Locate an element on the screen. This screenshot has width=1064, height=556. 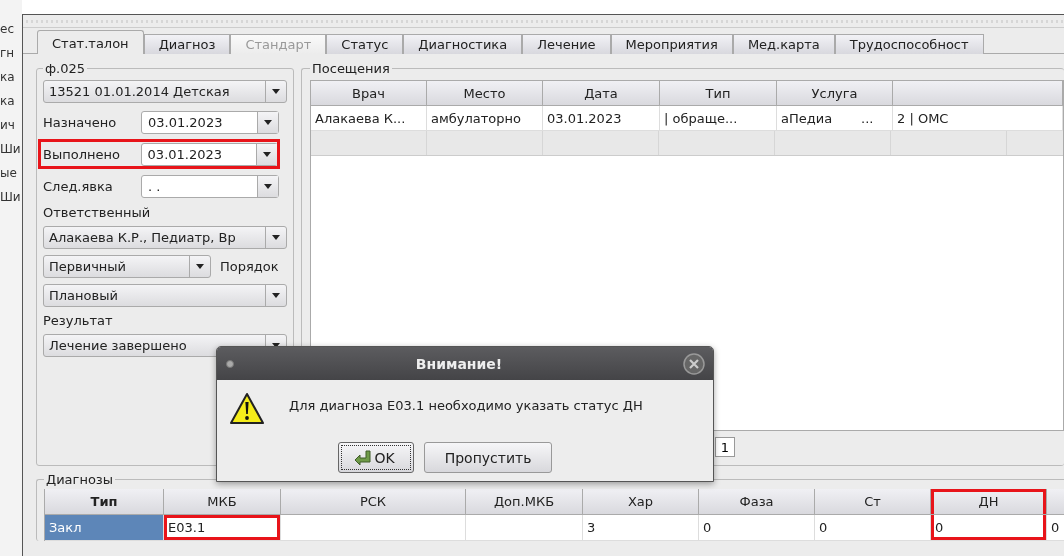
group-title: Диагнозы is located at coordinates (80, 479).